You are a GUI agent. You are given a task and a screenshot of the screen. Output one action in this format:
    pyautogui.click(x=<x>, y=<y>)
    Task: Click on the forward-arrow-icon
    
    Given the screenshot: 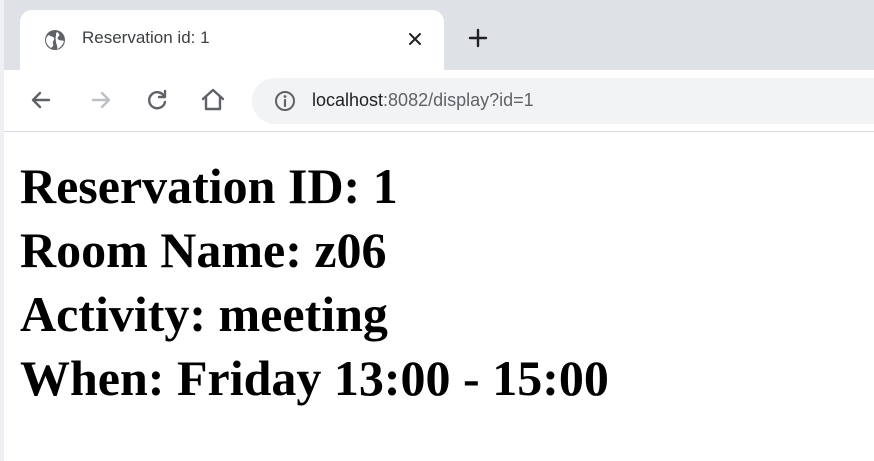 What is the action you would take?
    pyautogui.click(x=101, y=100)
    